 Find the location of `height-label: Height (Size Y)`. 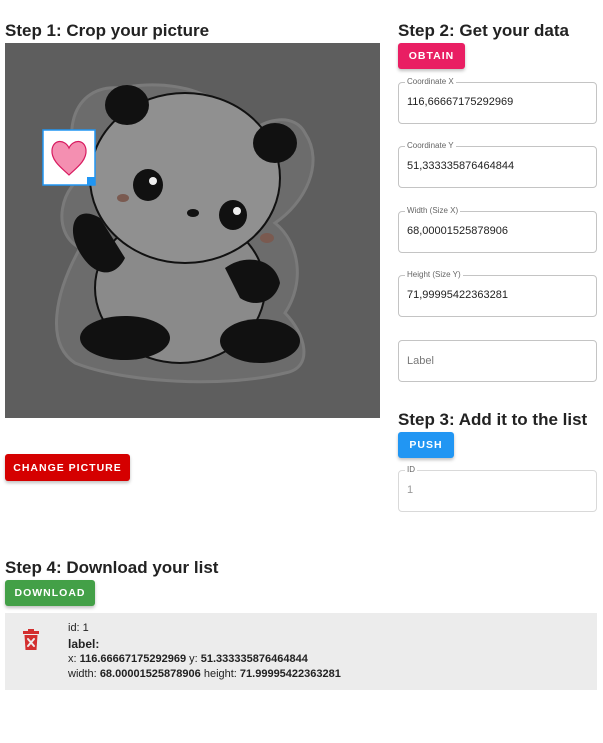

height-label: Height (Size Y) is located at coordinates (434, 275).